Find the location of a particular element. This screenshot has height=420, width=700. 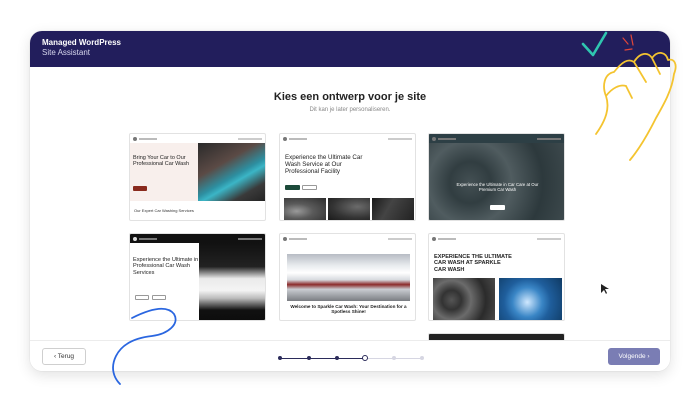

next-button: Volgende › is located at coordinates (634, 356).